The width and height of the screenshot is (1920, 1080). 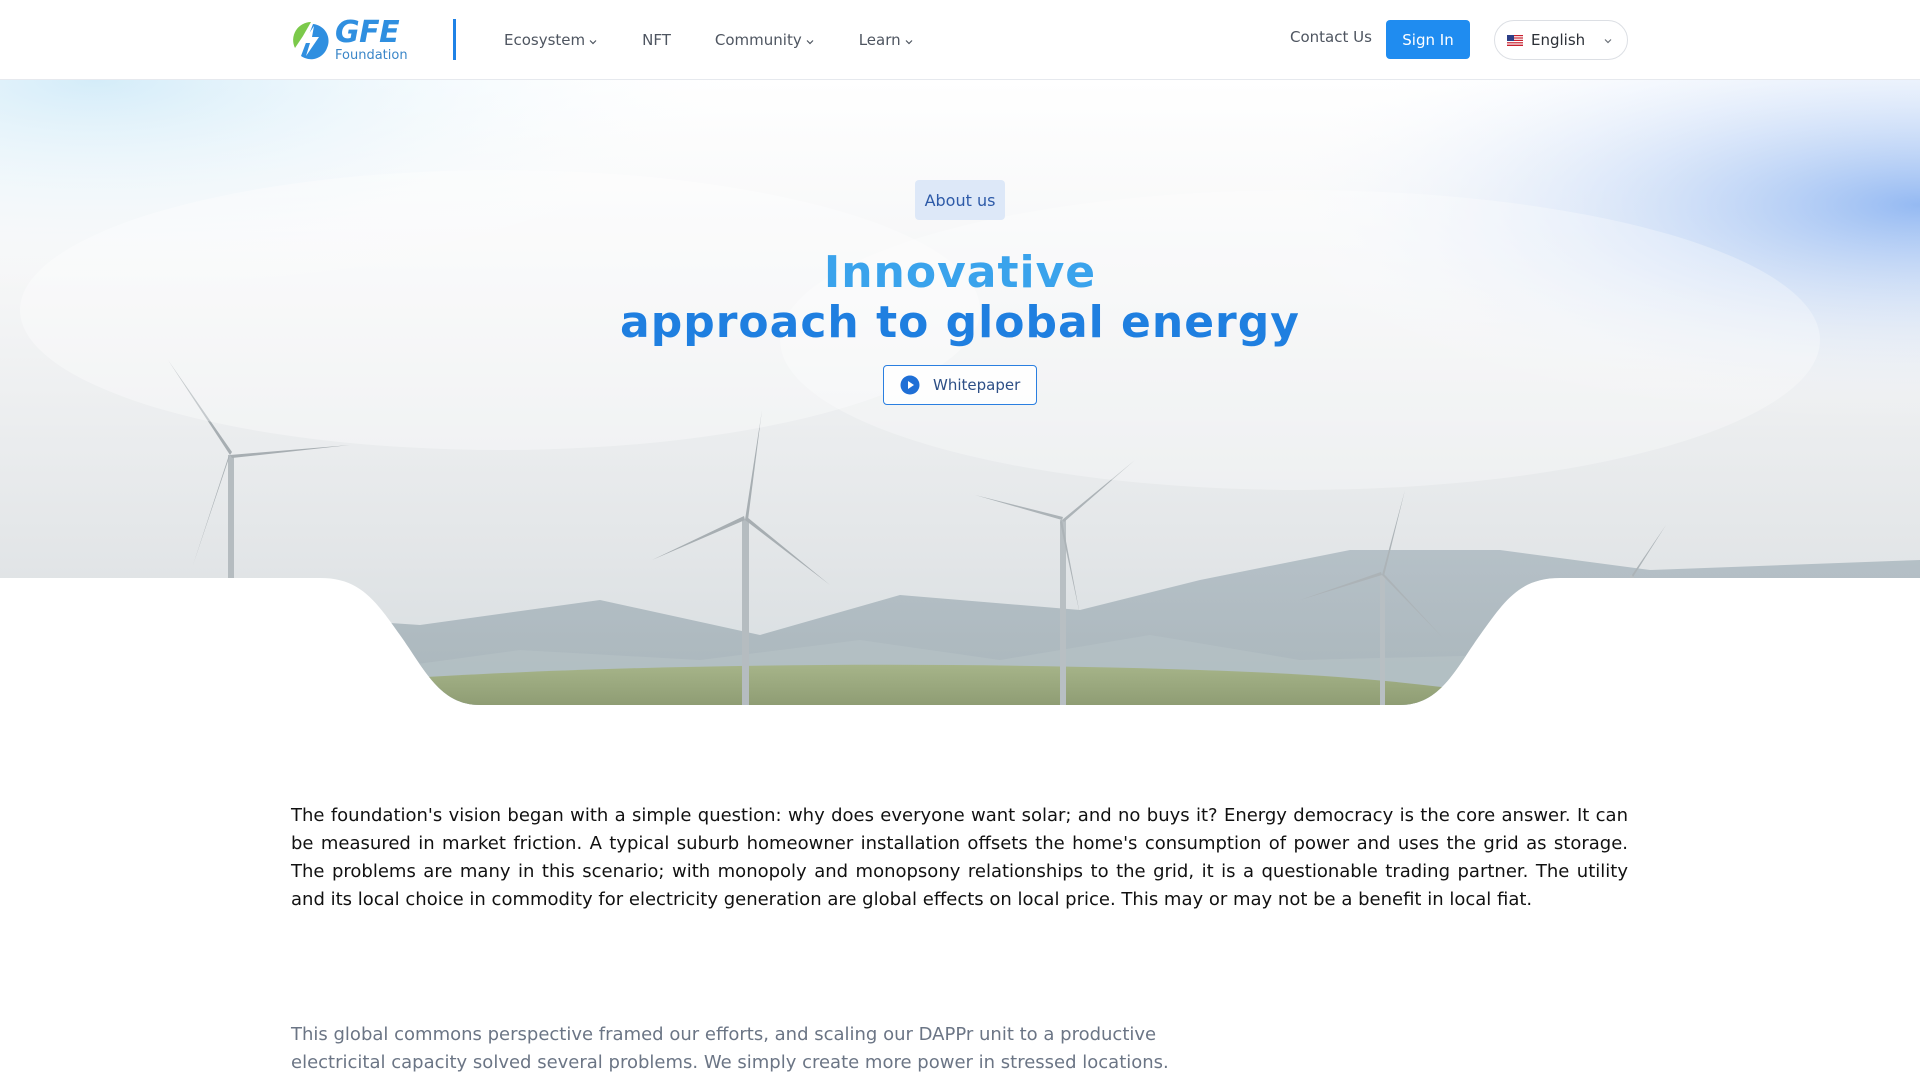 I want to click on us-flag-icon, so click(x=1515, y=40).